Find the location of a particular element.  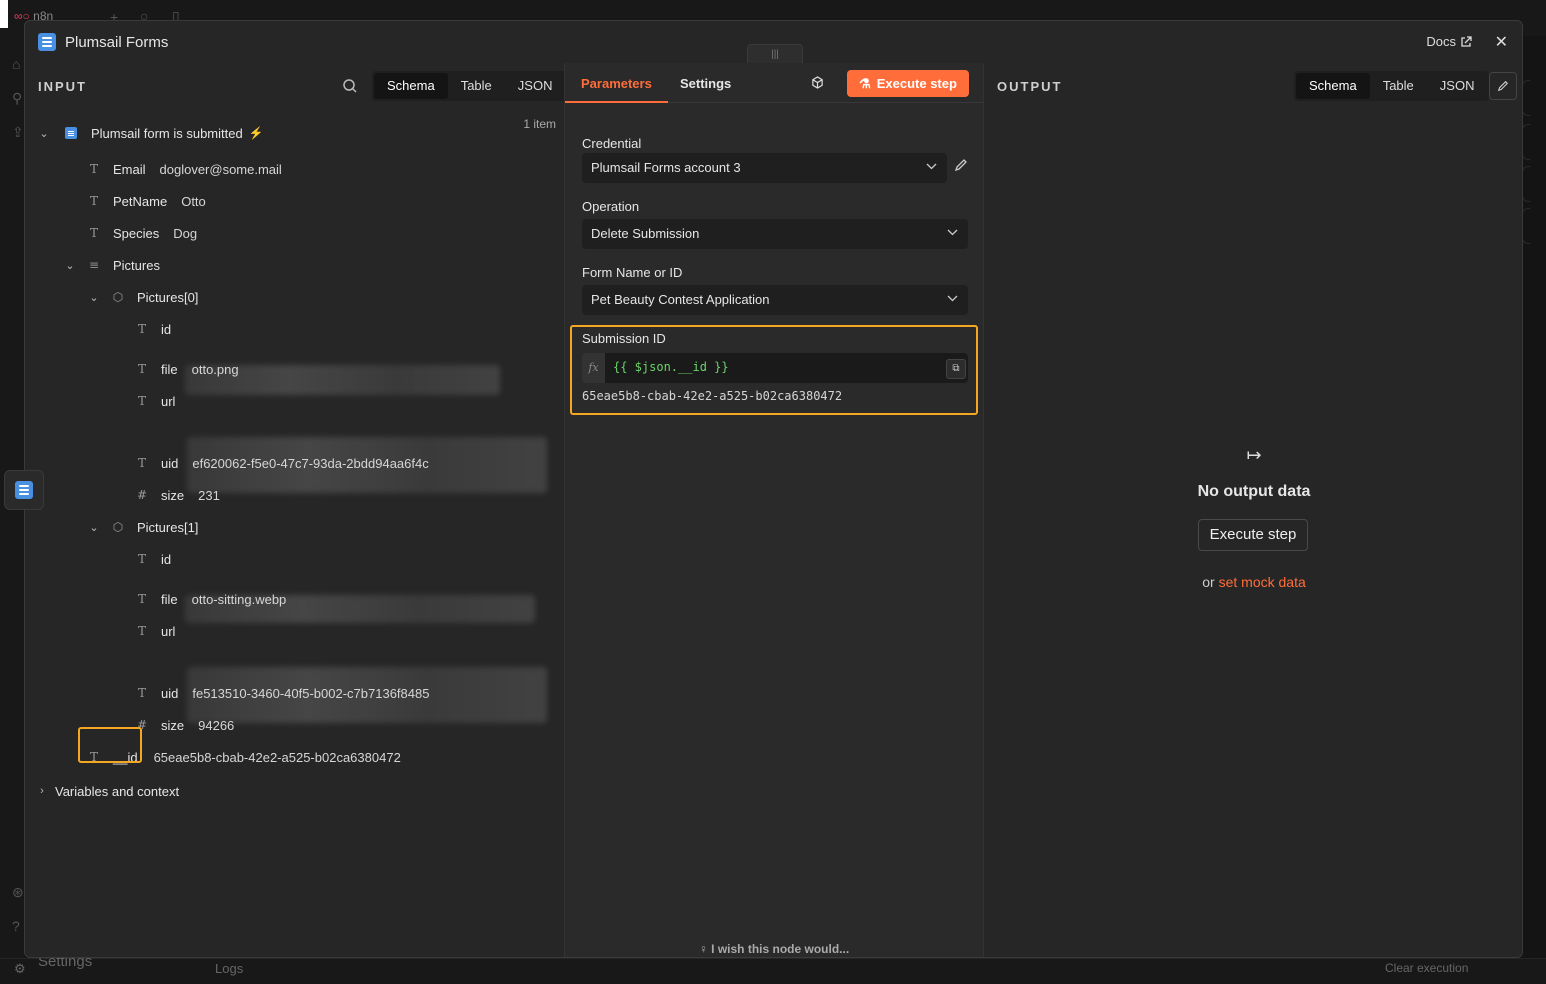

output-panel-label: OUTPUT is located at coordinates (1030, 86).